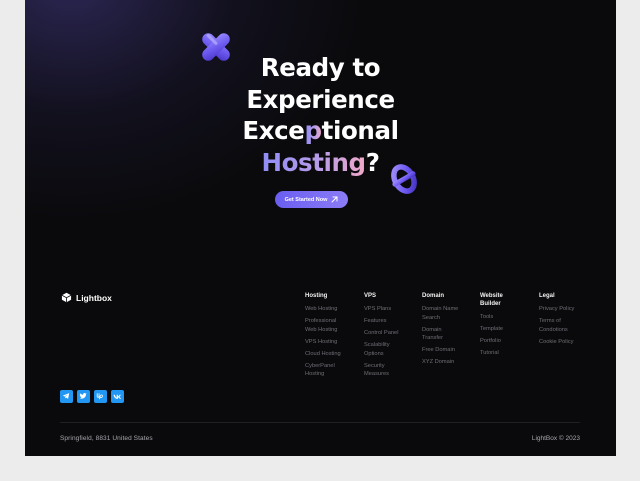 This screenshot has width=640, height=481. I want to click on footer-link-control-panel: Control Panel, so click(389, 333).